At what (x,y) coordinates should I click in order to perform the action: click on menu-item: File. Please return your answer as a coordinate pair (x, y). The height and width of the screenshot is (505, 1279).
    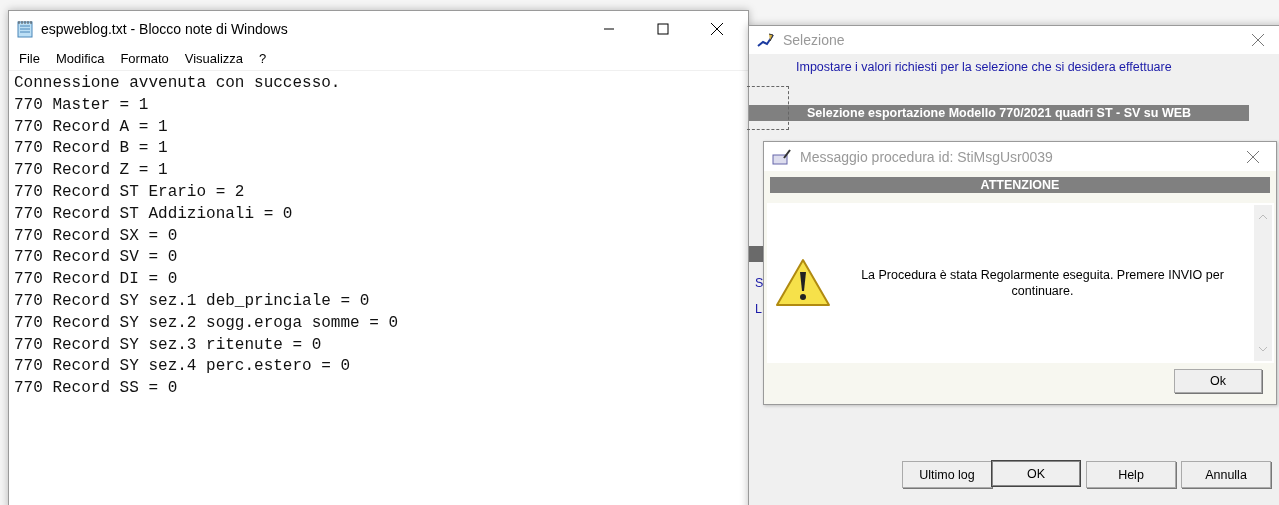
    Looking at the image, I should click on (29, 58).